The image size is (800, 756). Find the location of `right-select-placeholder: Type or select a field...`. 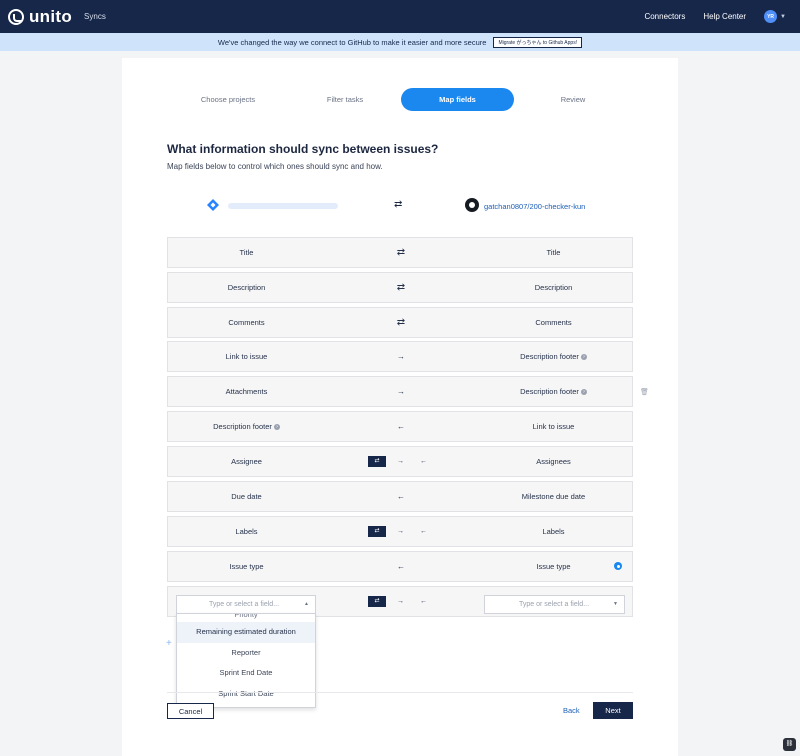

right-select-placeholder: Type or select a field... is located at coordinates (554, 604).